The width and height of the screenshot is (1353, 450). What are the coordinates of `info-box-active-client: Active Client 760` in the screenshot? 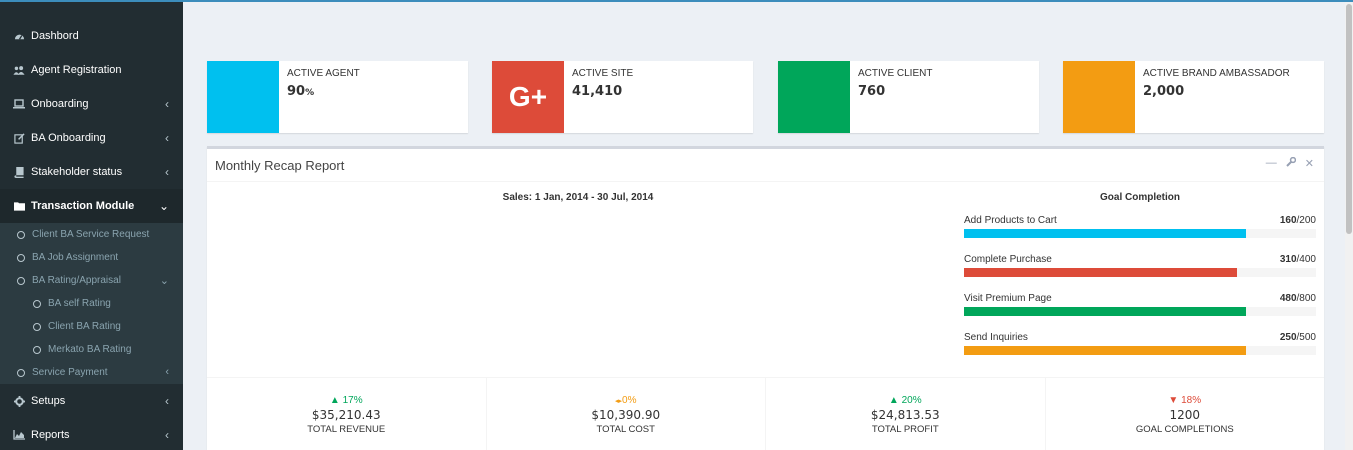 It's located at (908, 97).